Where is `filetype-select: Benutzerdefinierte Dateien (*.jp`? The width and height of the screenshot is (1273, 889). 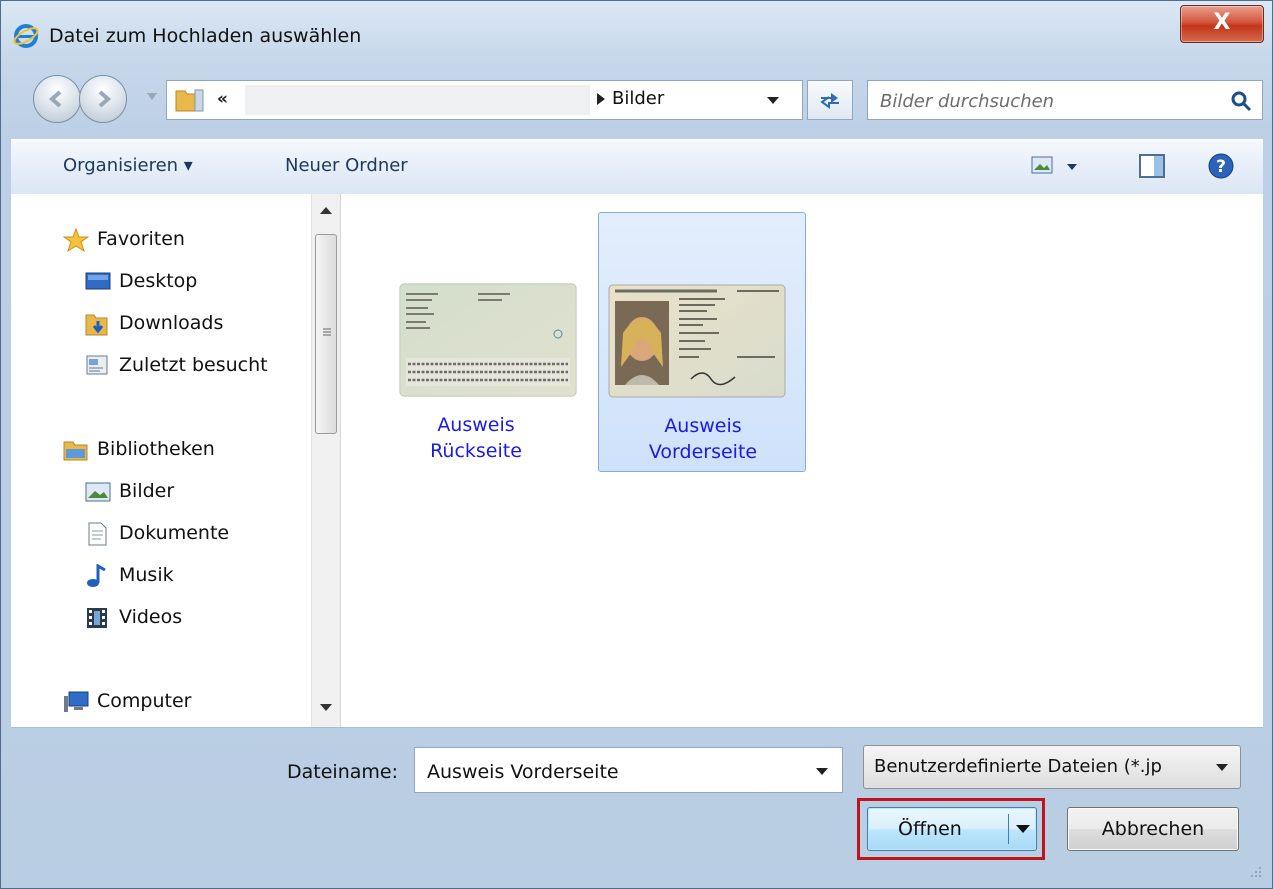 filetype-select: Benutzerdefinierte Dateien (*.jp is located at coordinates (1052, 767).